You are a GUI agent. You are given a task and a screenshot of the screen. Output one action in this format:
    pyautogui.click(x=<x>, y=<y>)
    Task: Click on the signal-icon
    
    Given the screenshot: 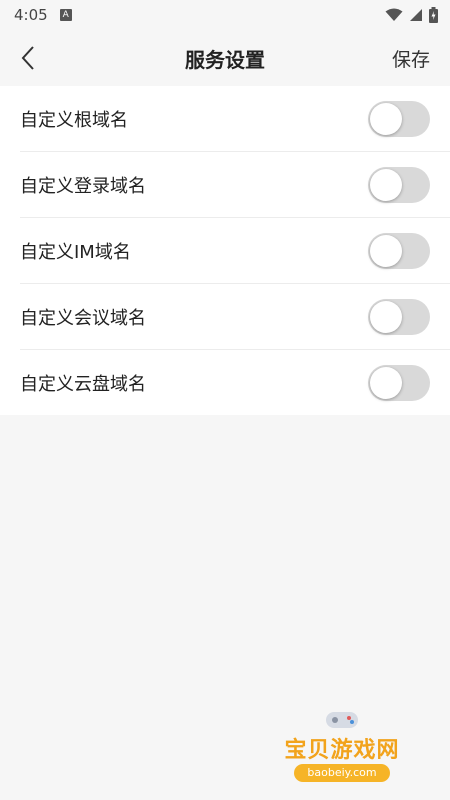 What is the action you would take?
    pyautogui.click(x=416, y=15)
    